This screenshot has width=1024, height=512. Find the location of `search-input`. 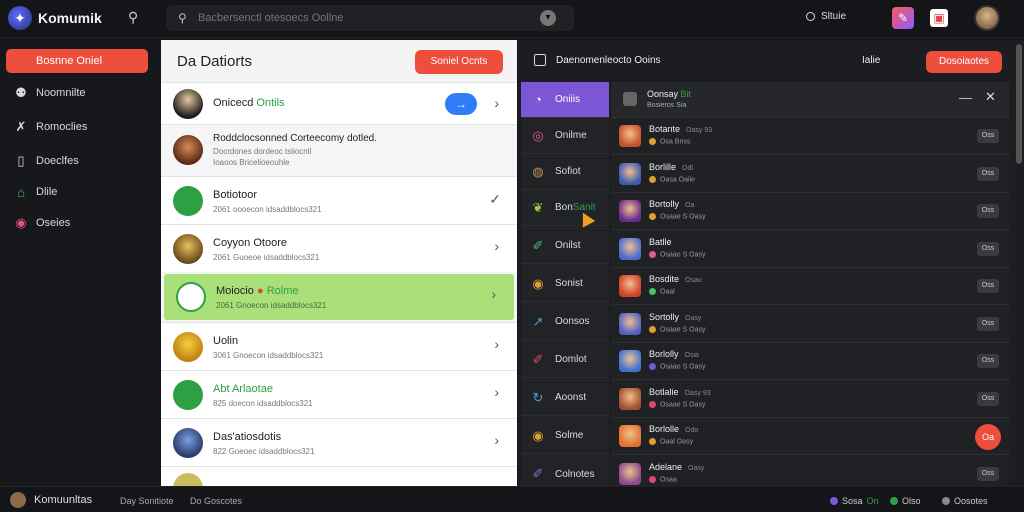

search-input is located at coordinates (369, 18).